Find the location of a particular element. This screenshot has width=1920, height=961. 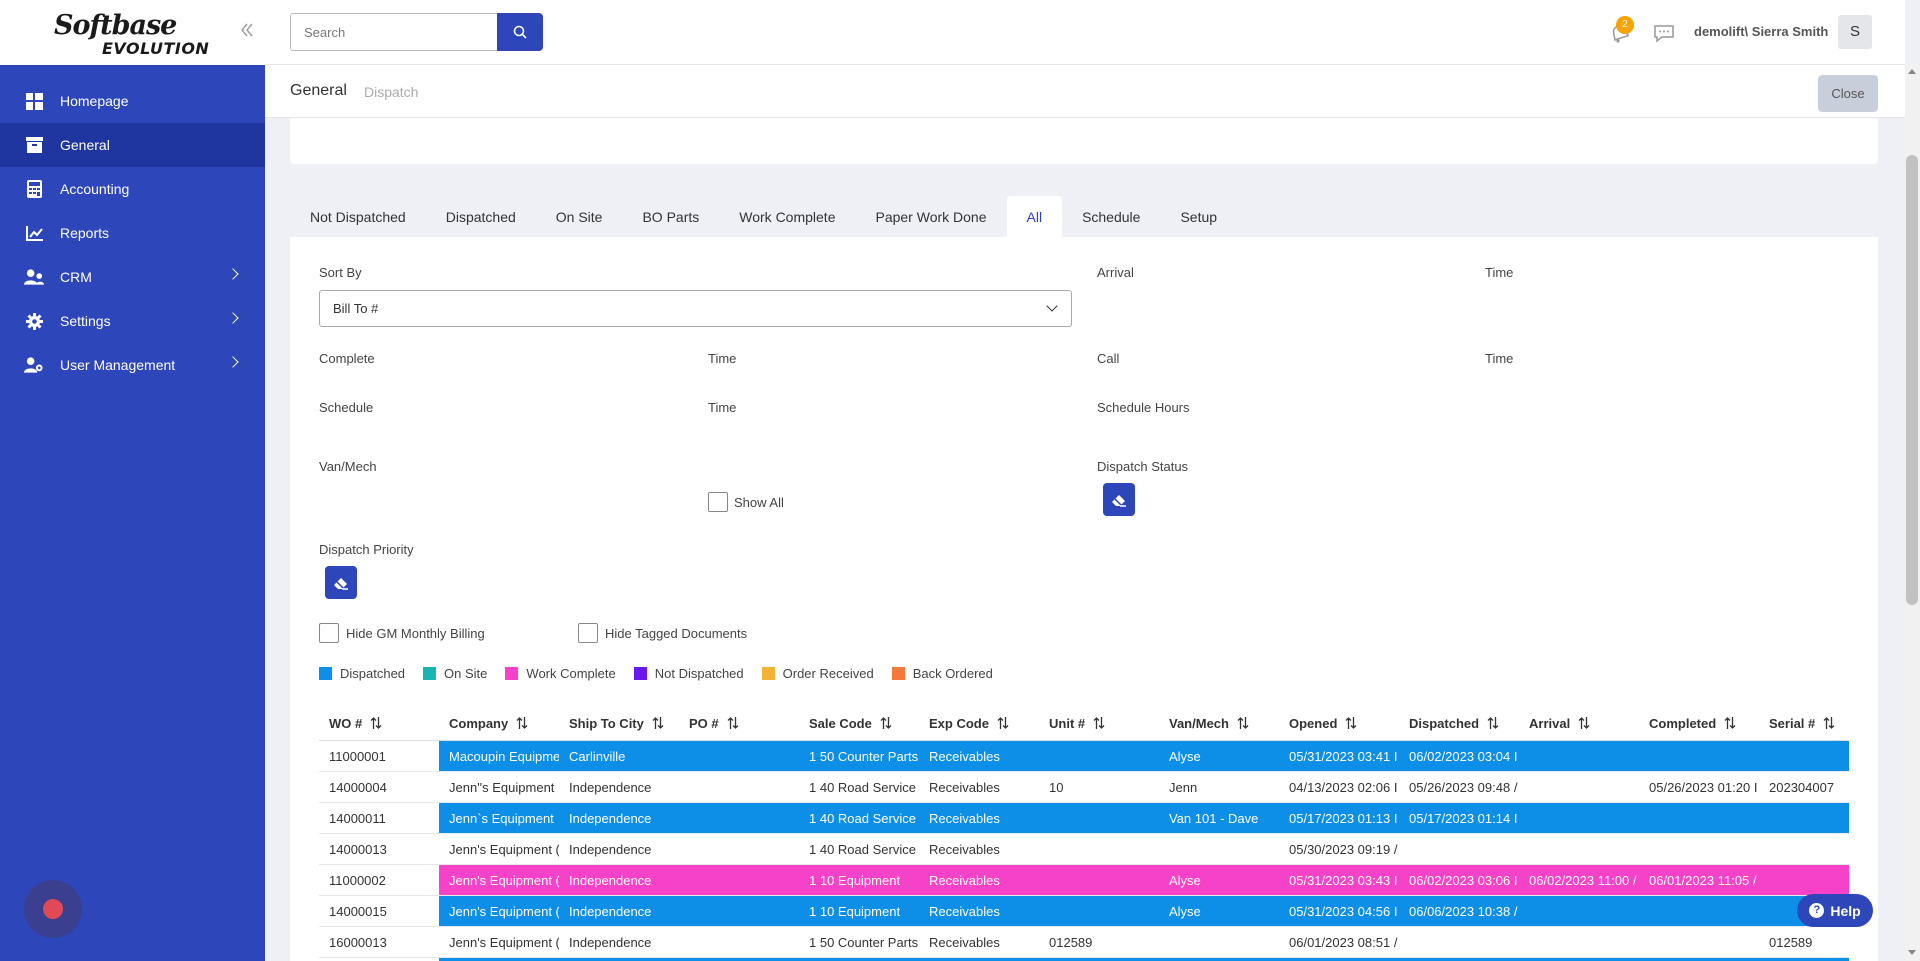

scroll-down-arrow-icon is located at coordinates (1912, 952).